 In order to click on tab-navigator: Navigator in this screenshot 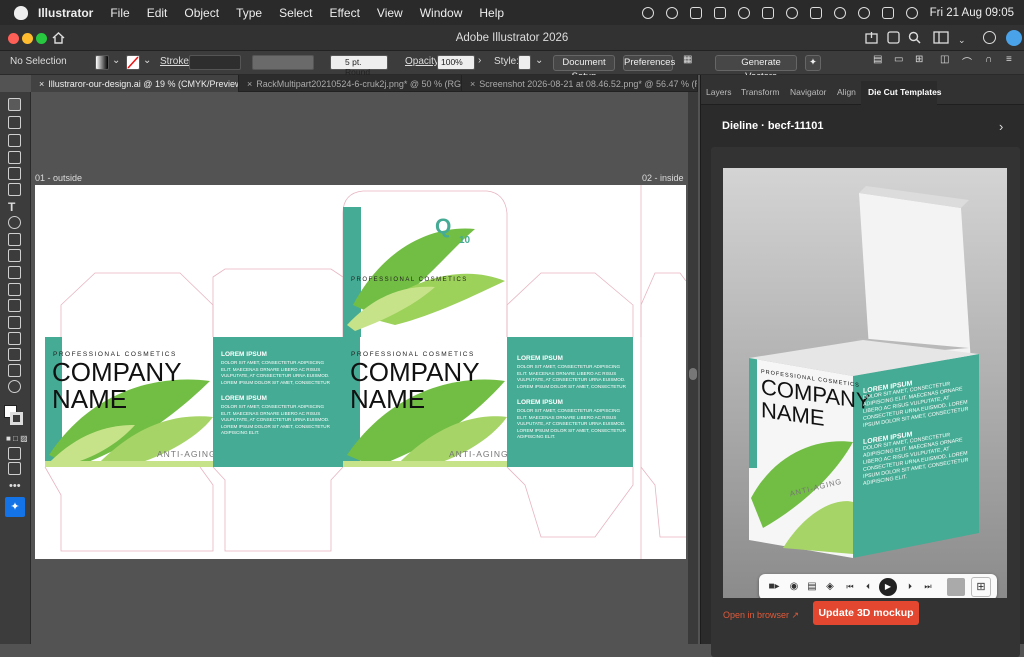, I will do `click(808, 92)`.